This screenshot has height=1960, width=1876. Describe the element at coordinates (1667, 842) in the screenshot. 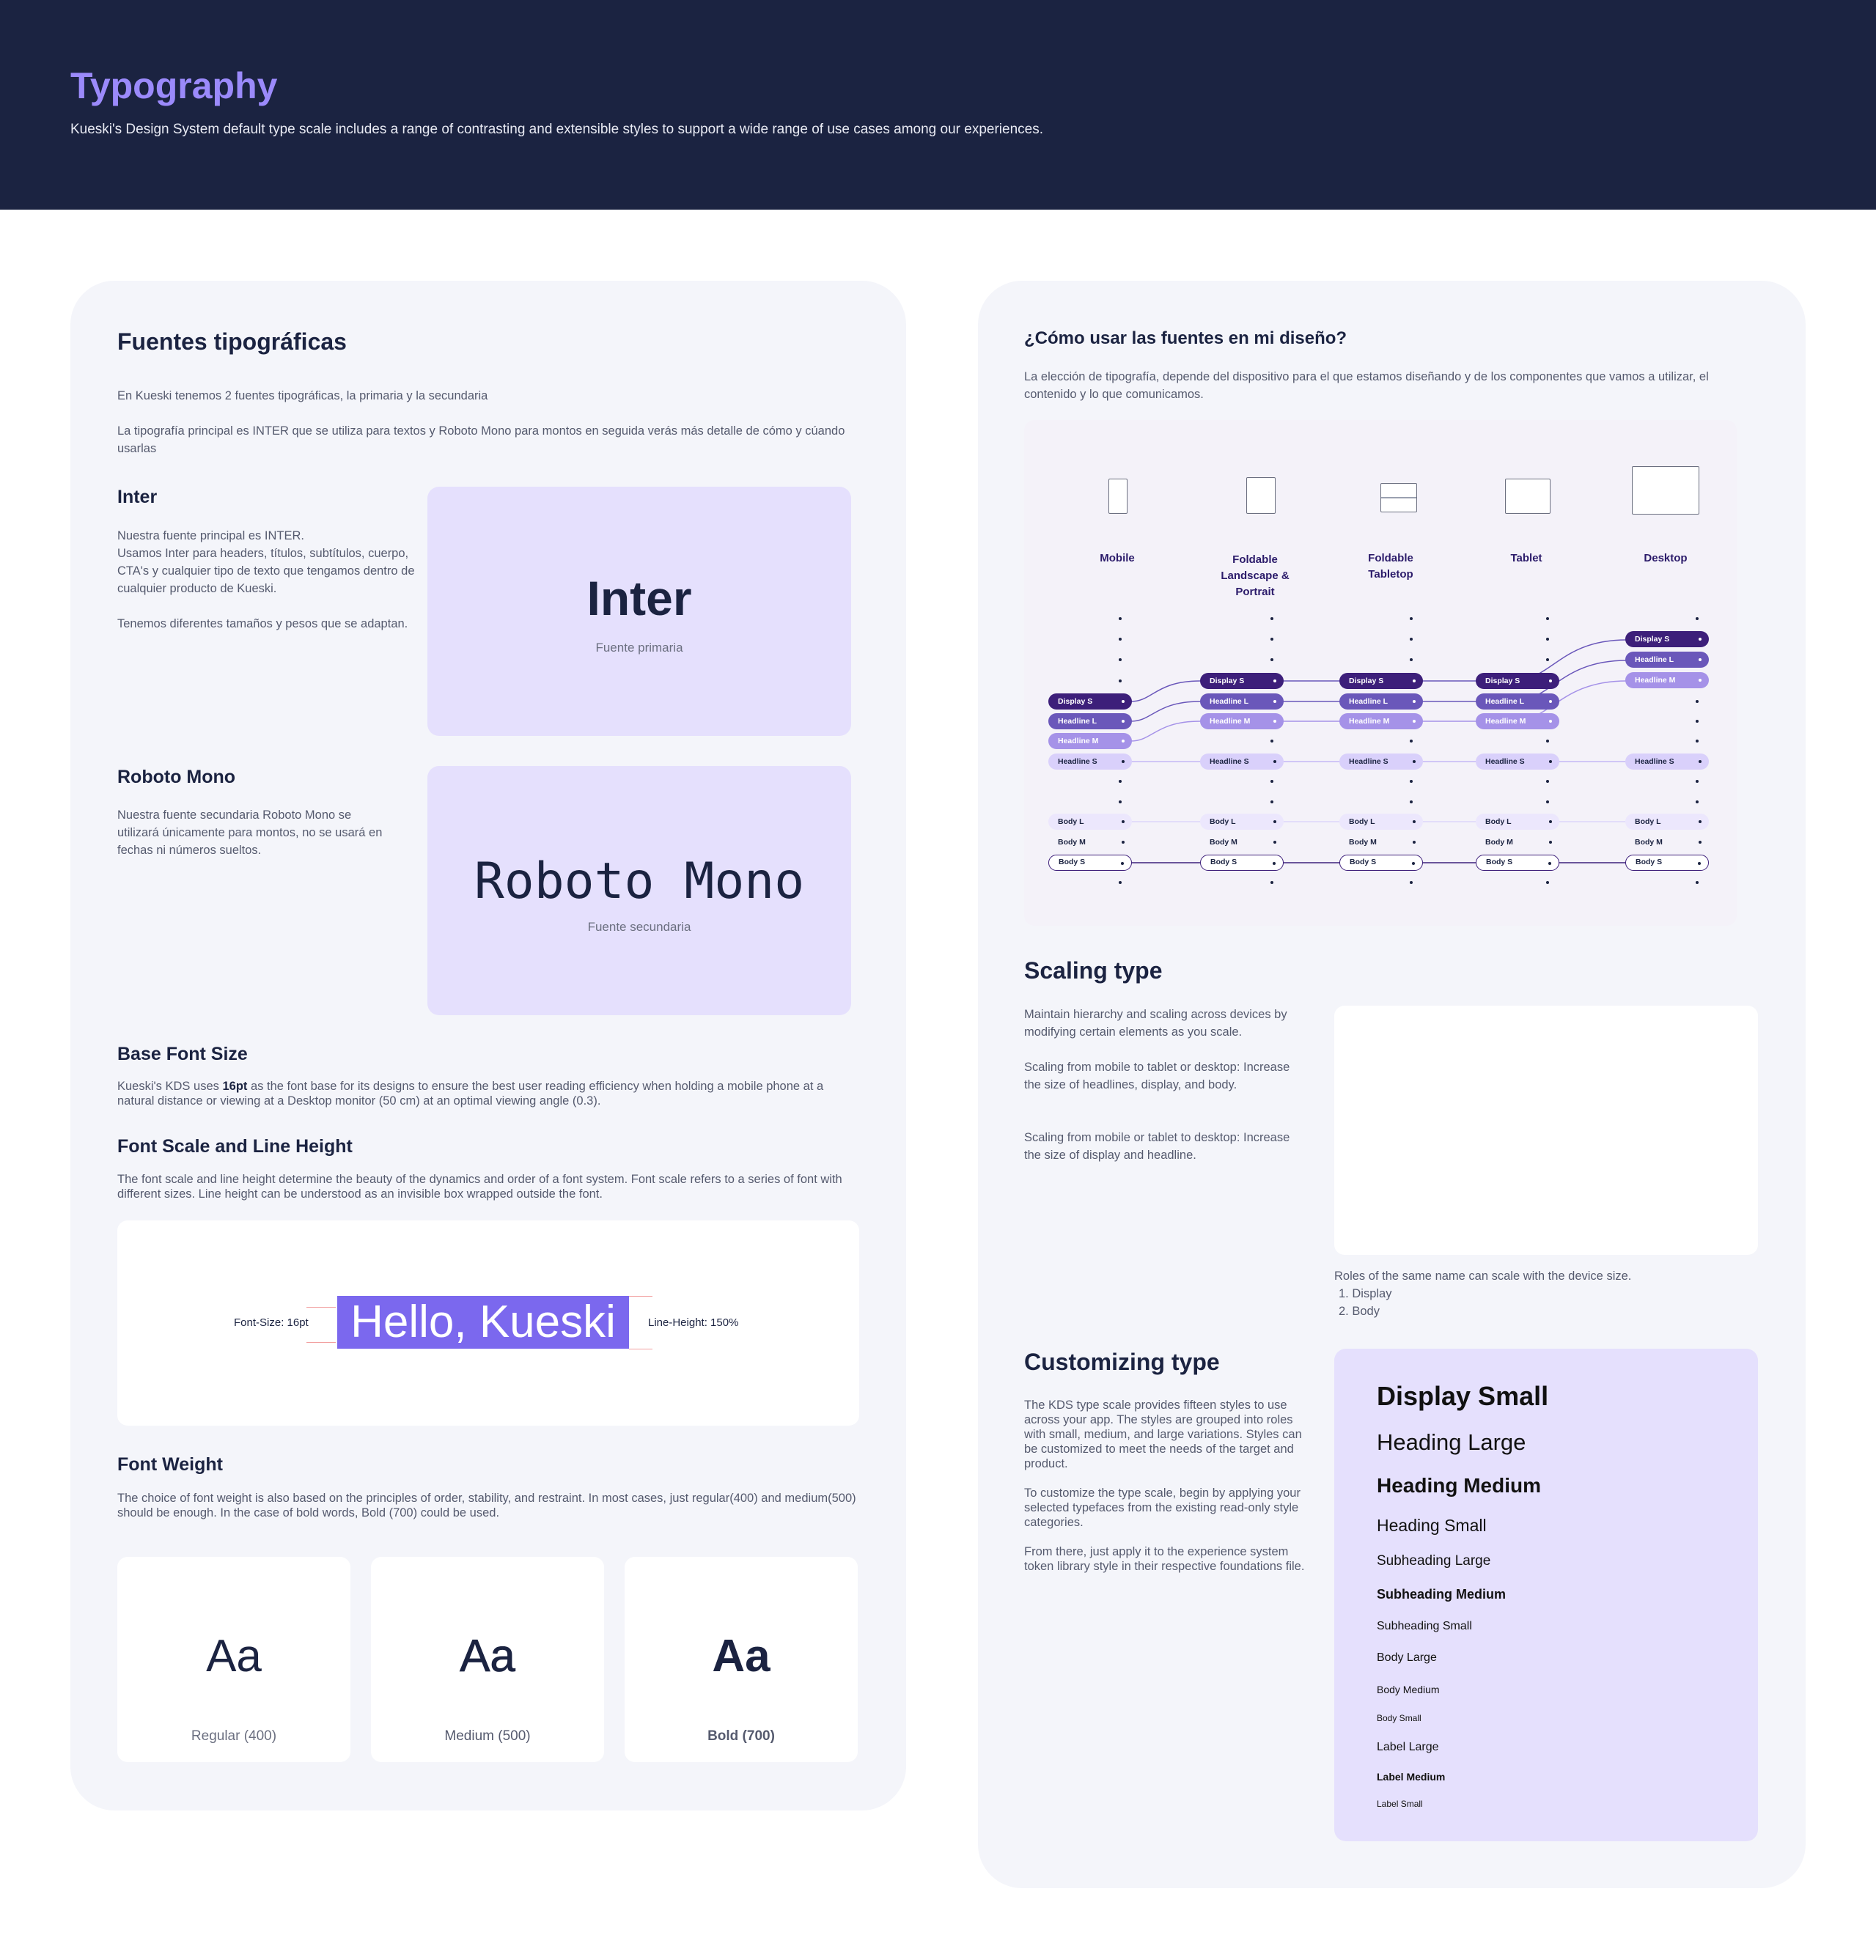

I see `desktop-body-m: Body M` at that location.